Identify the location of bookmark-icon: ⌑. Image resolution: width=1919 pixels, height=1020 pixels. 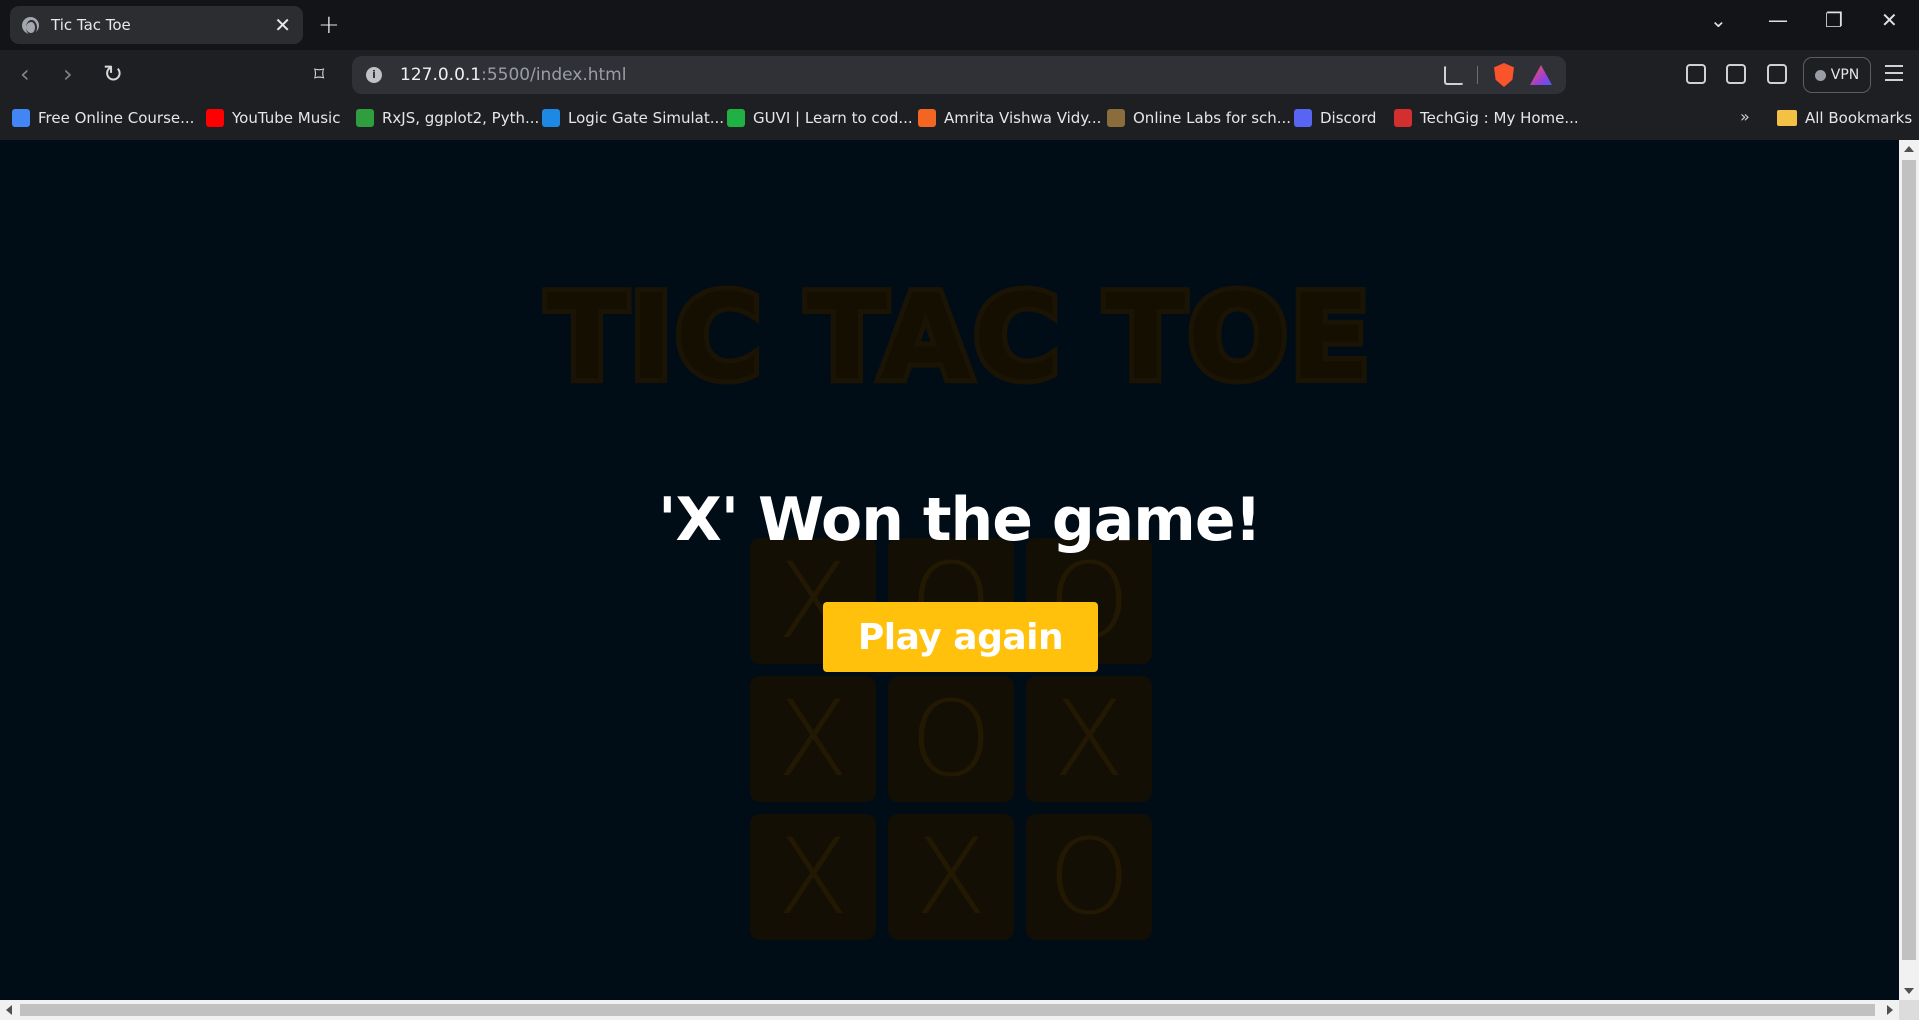
(319, 74).